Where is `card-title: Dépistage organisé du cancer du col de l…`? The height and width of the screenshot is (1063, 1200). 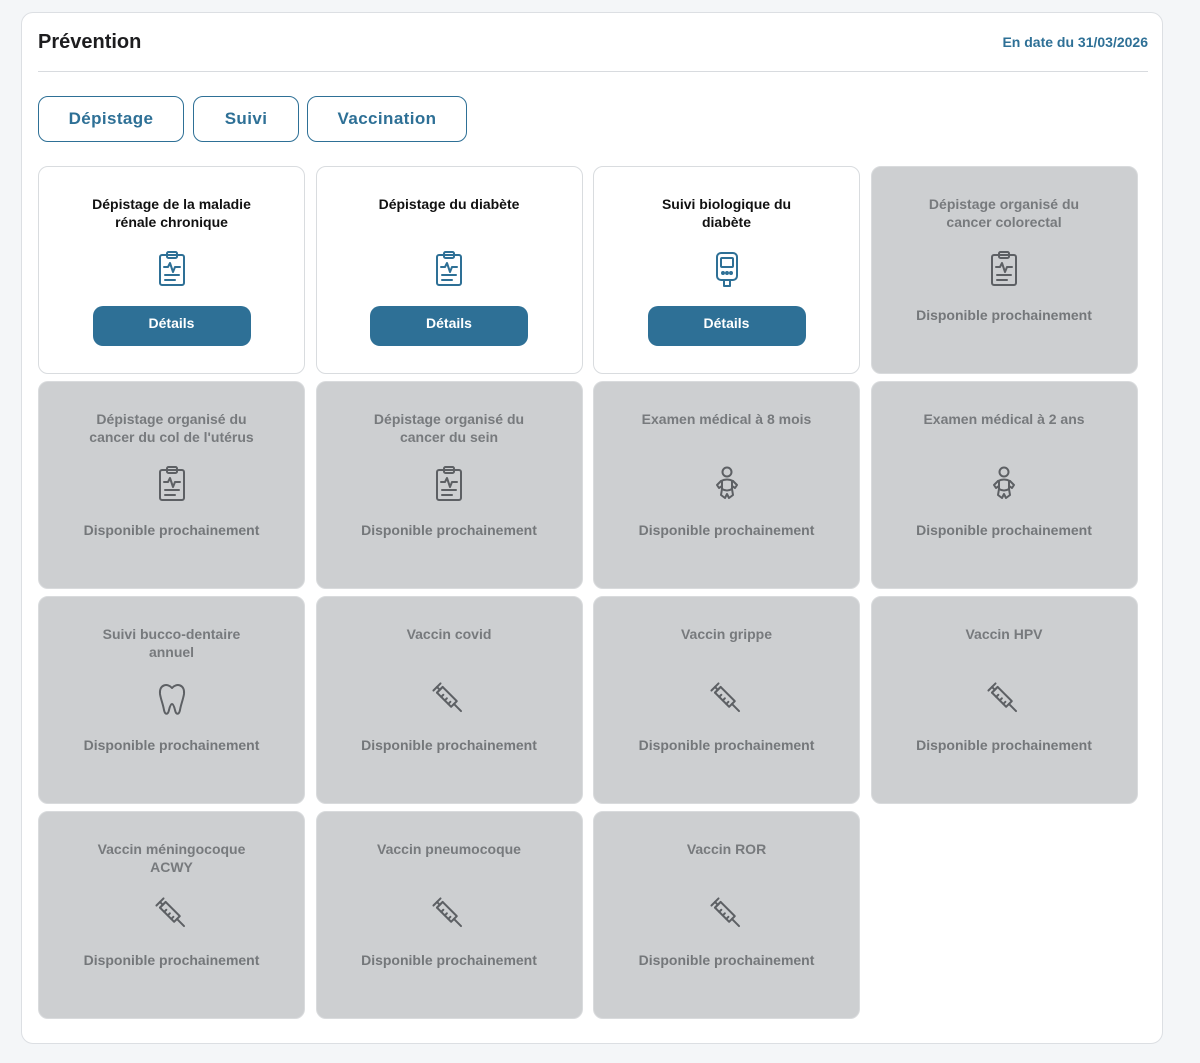 card-title: Dépistage organisé du cancer du col de l… is located at coordinates (171, 428).